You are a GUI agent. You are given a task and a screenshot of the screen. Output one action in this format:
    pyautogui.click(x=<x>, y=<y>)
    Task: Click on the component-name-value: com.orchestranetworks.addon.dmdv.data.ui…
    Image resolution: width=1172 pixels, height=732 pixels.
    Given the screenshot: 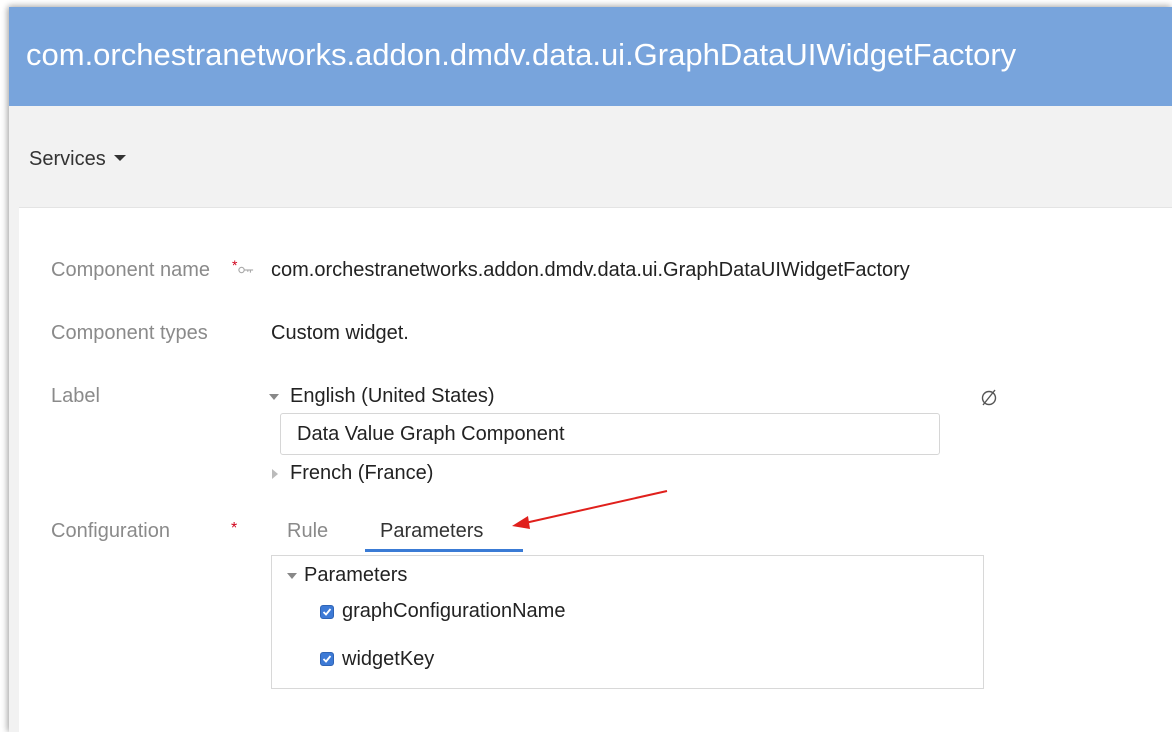 What is the action you would take?
    pyautogui.click(x=590, y=270)
    